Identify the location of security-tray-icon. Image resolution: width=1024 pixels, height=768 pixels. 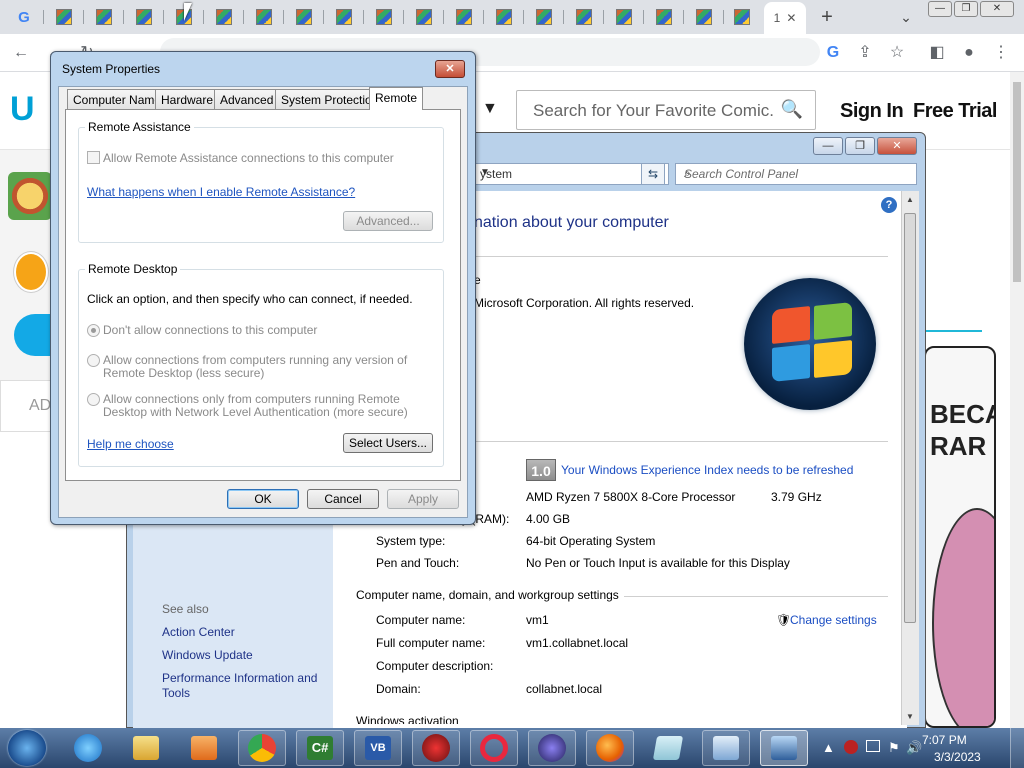
(851, 747).